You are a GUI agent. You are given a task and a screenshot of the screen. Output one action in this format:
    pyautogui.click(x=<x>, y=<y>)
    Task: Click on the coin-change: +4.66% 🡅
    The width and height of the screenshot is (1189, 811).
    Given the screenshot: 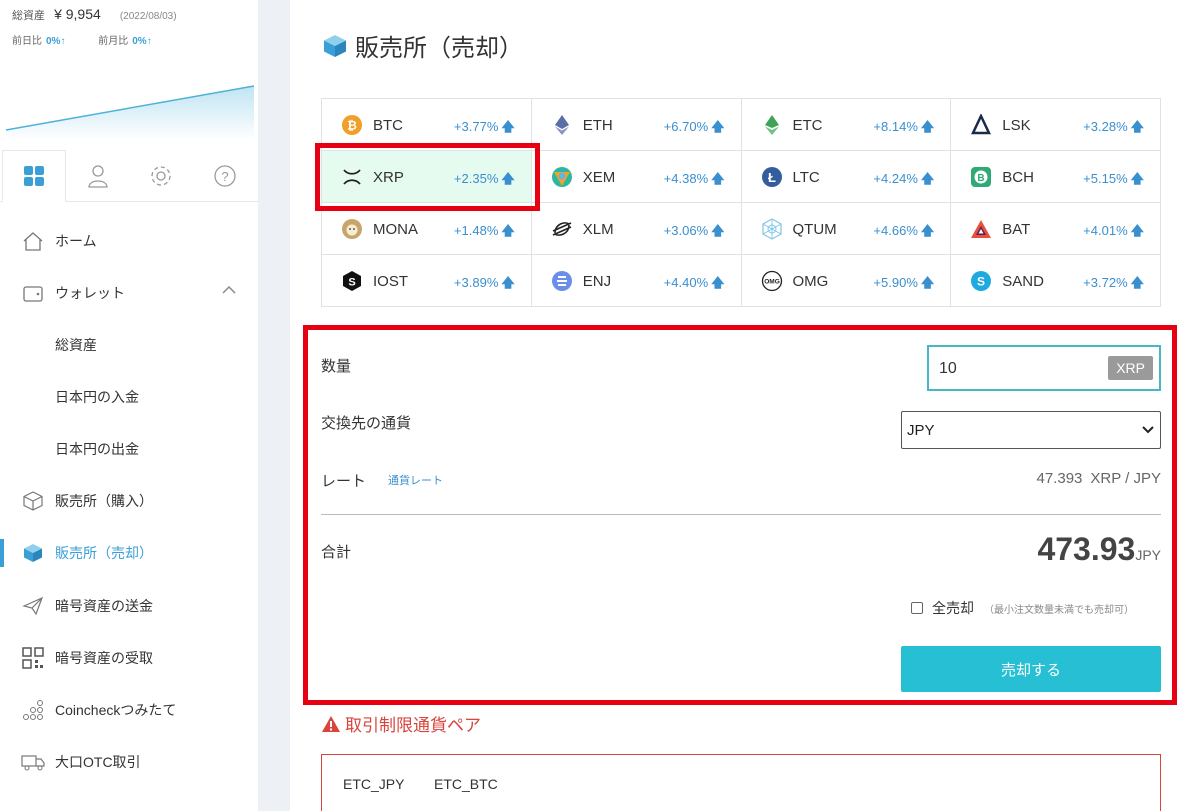 What is the action you would take?
    pyautogui.click(x=904, y=230)
    